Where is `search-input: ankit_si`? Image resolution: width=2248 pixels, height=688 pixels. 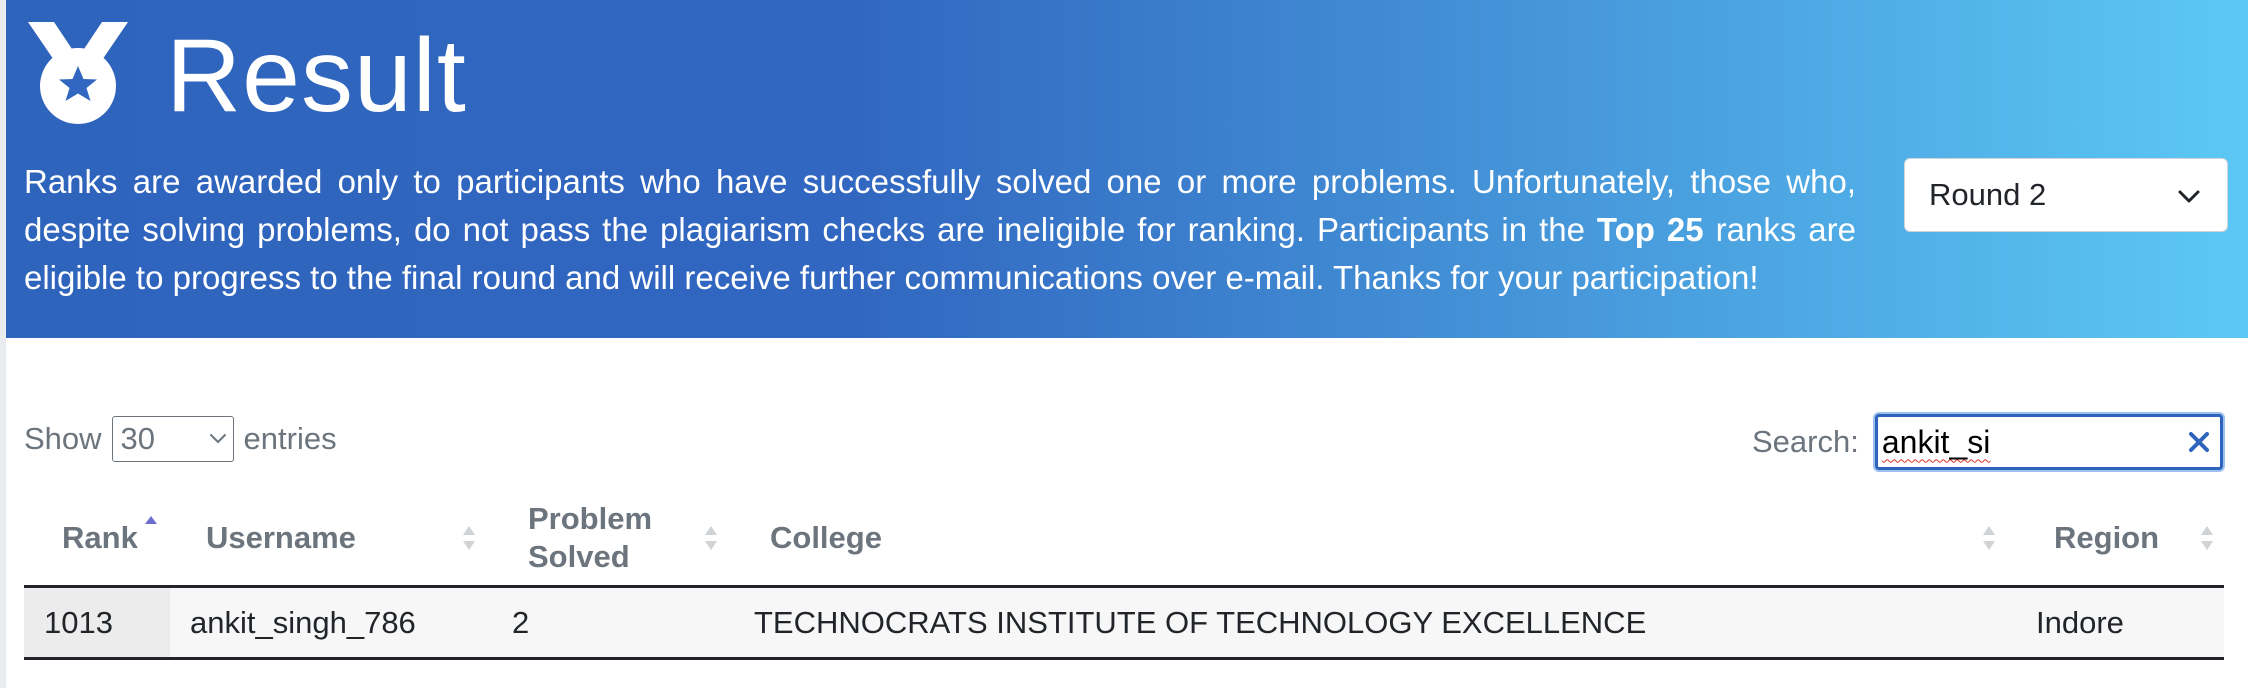
search-input: ankit_si is located at coordinates (2048, 442).